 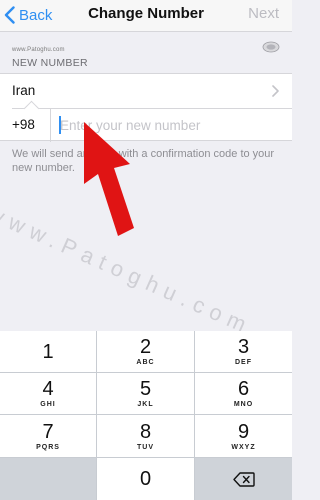 I want to click on key-letters: PQRS, so click(x=48, y=447).